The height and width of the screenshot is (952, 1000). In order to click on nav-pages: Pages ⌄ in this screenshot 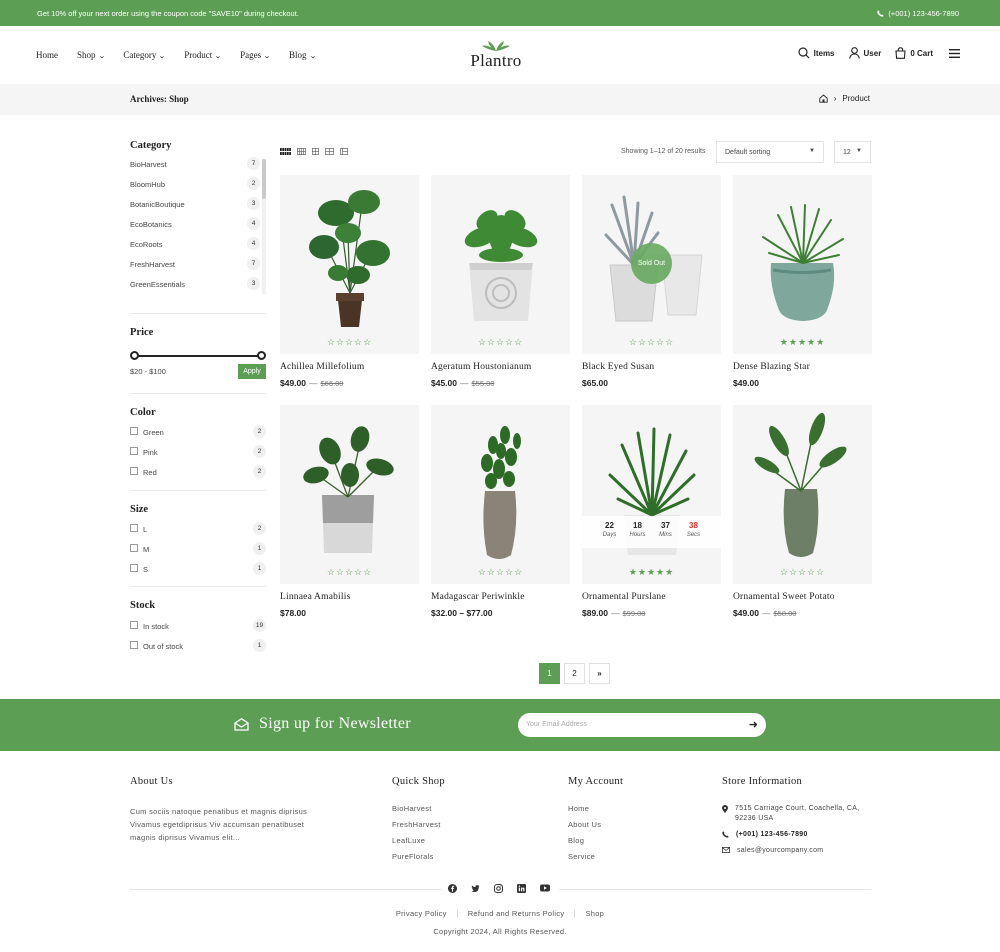, I will do `click(255, 55)`.